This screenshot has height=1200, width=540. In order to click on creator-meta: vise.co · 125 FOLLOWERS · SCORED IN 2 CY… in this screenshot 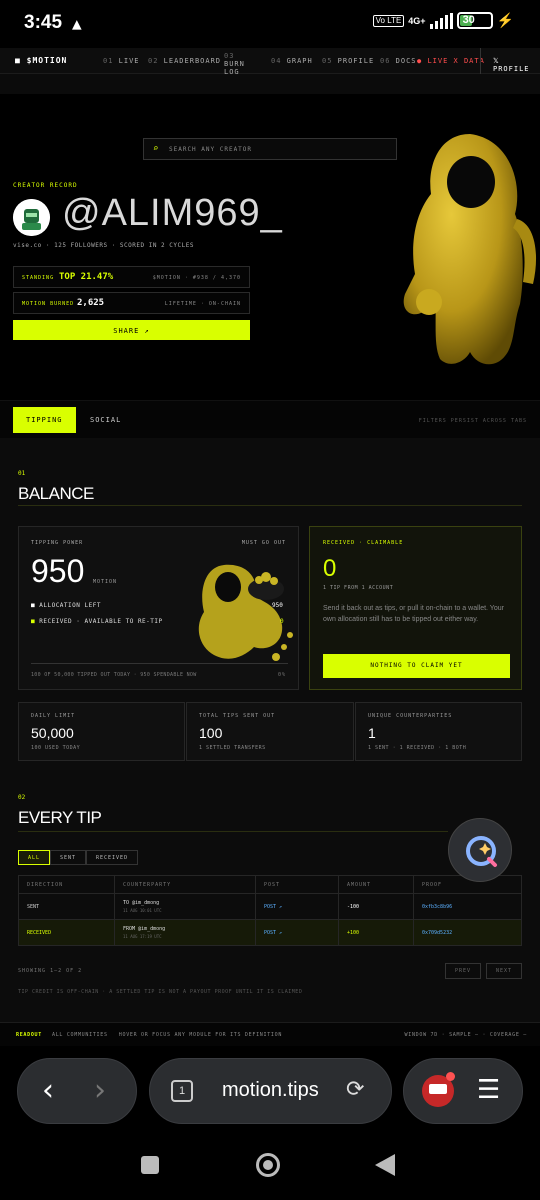, I will do `click(103, 245)`.